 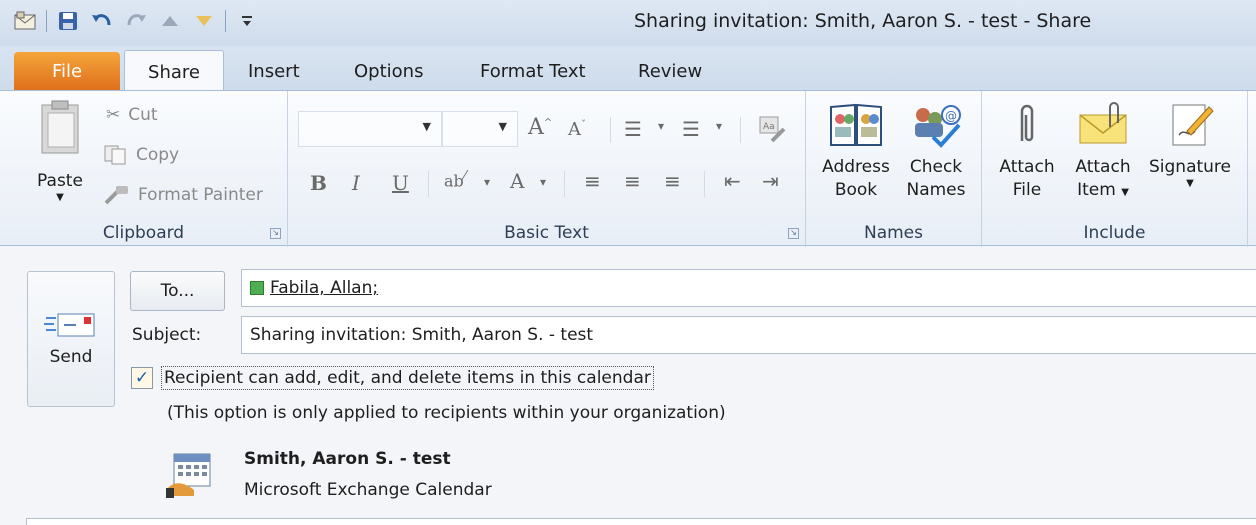 What do you see at coordinates (274, 71) in the screenshot?
I see `tab-insert: Insert` at bounding box center [274, 71].